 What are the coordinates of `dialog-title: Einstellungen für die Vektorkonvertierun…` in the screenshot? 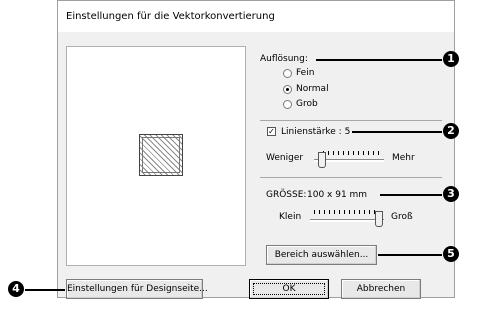 It's located at (170, 16).